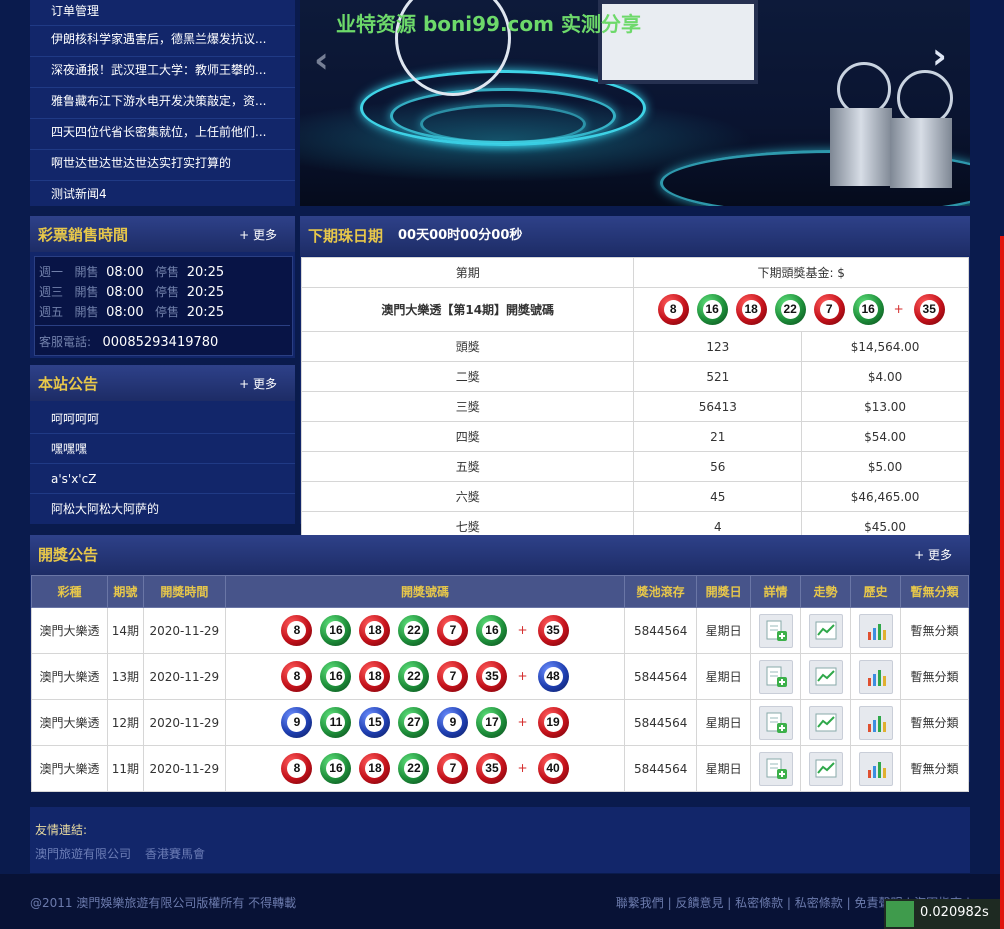 The height and width of the screenshot is (929, 1004). Describe the element at coordinates (162, 196) in the screenshot. I see `news-item: 测试新闻4` at that location.